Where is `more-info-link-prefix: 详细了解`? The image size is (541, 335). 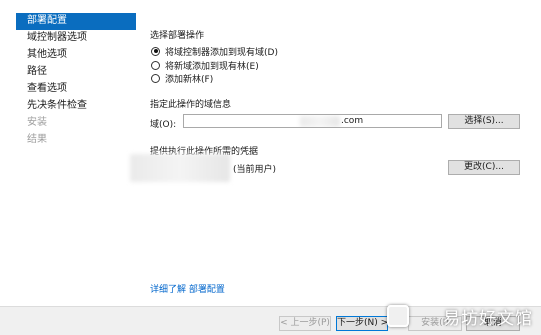
more-info-link-prefix: 详细了解 is located at coordinates (168, 290).